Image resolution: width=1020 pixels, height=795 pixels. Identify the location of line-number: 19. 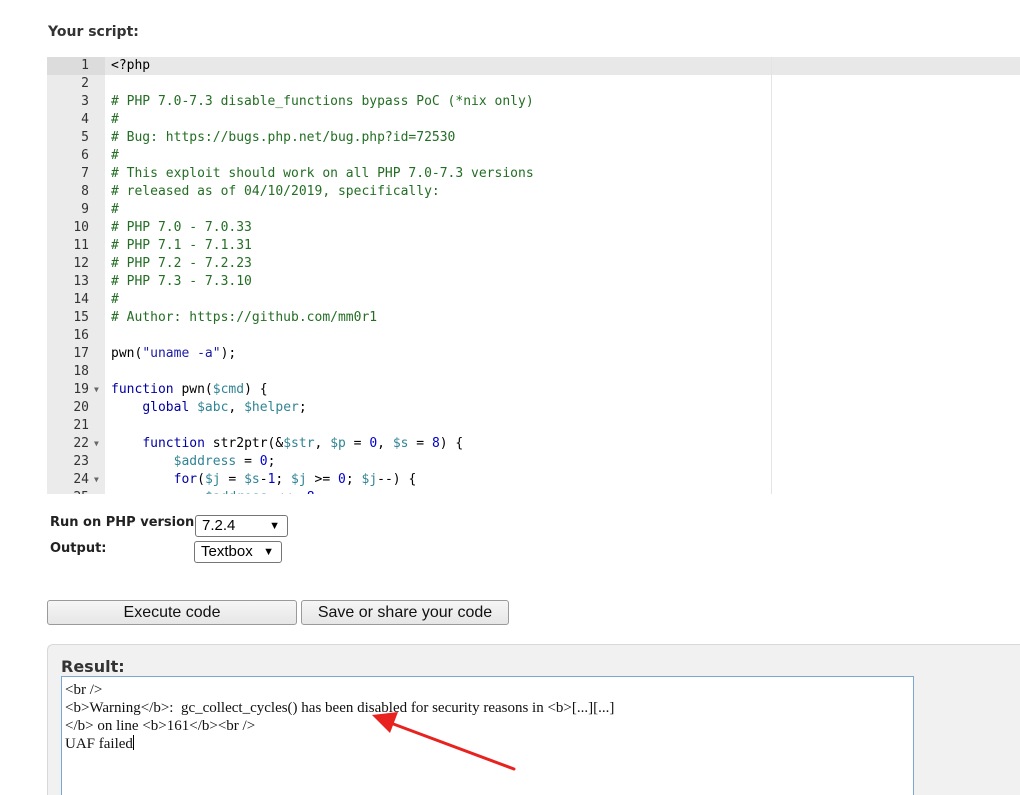
(81, 389).